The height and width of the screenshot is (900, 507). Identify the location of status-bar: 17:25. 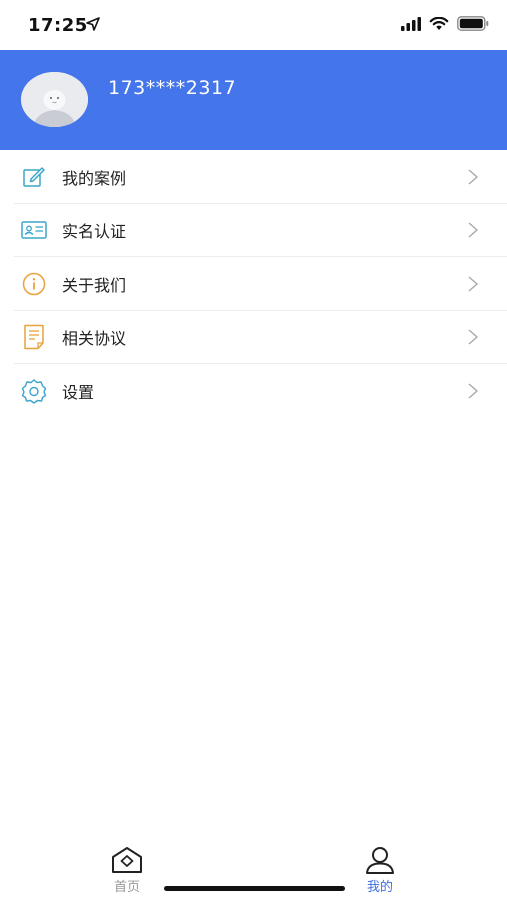
(253, 25).